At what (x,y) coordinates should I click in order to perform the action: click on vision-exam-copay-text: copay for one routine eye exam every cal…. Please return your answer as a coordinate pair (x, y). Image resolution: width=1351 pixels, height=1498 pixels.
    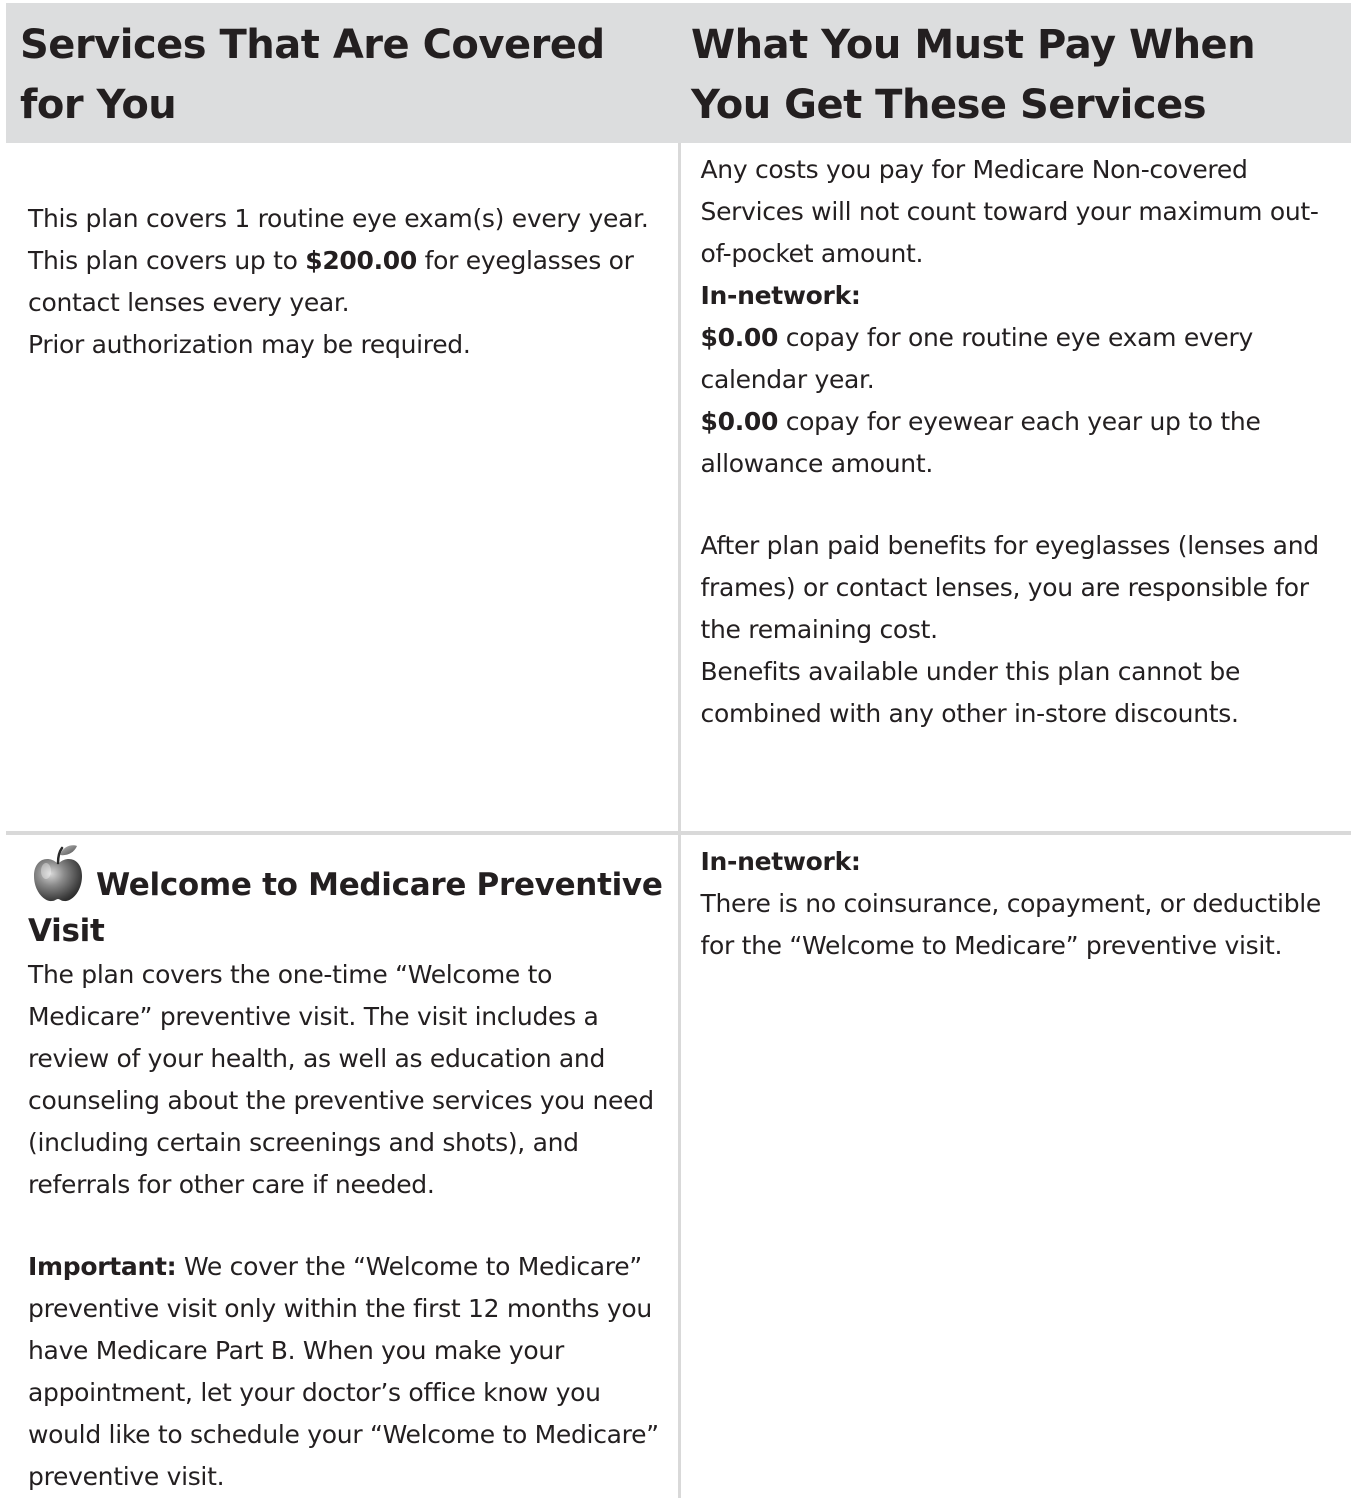
    Looking at the image, I should click on (977, 358).